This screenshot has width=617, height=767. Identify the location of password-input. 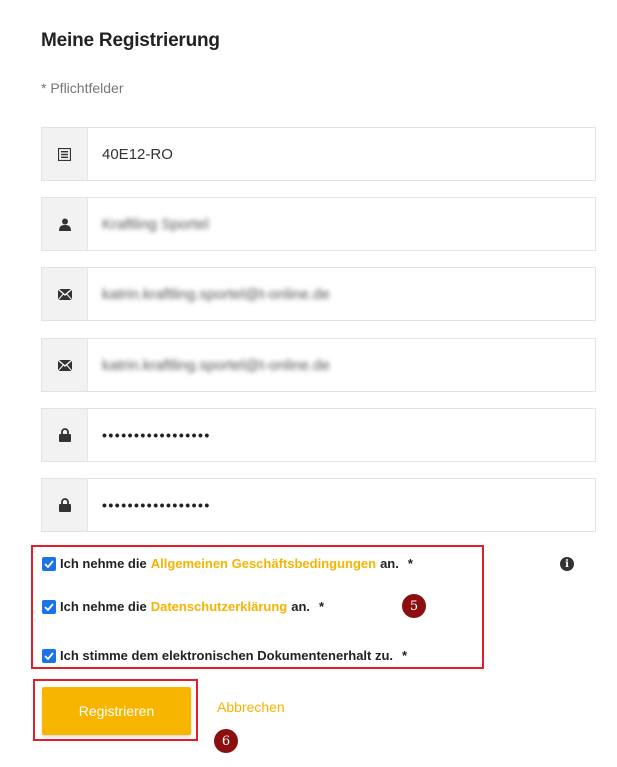
(348, 435).